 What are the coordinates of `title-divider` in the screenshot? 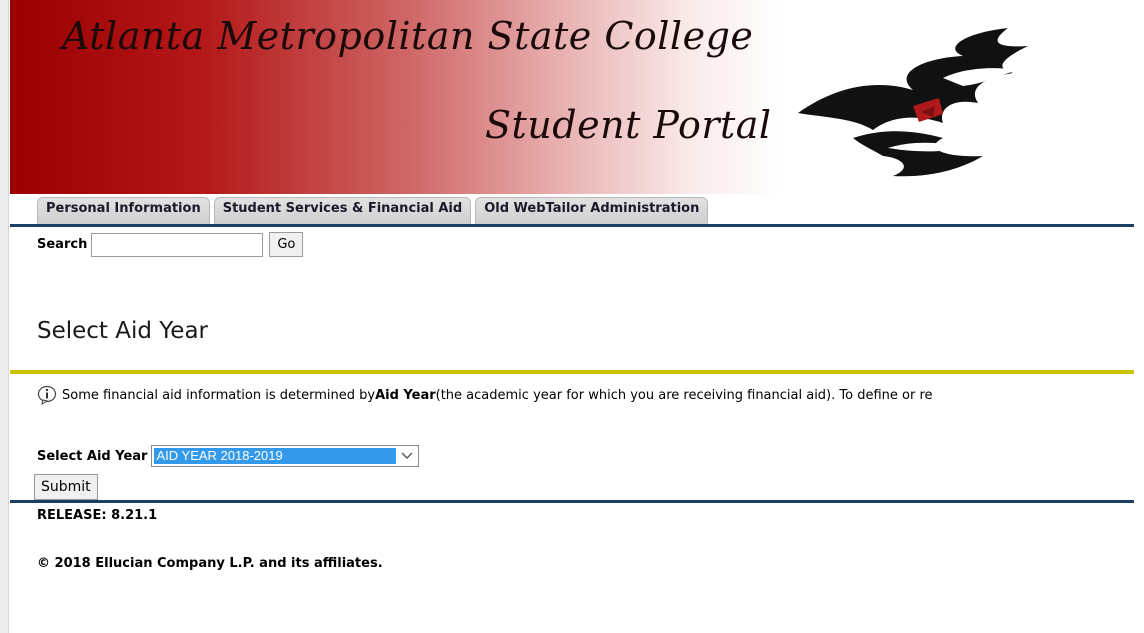 It's located at (572, 372).